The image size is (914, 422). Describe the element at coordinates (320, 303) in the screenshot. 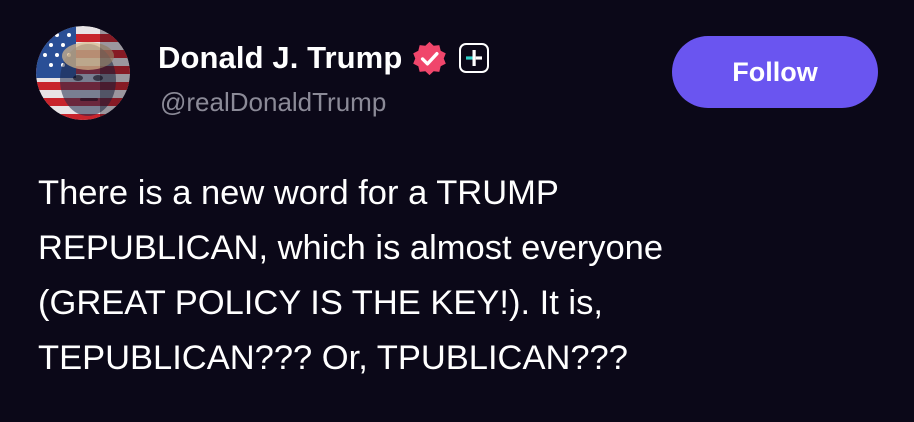

I see `post-line: (GREAT POLICY IS THE KEY!). It is,` at that location.